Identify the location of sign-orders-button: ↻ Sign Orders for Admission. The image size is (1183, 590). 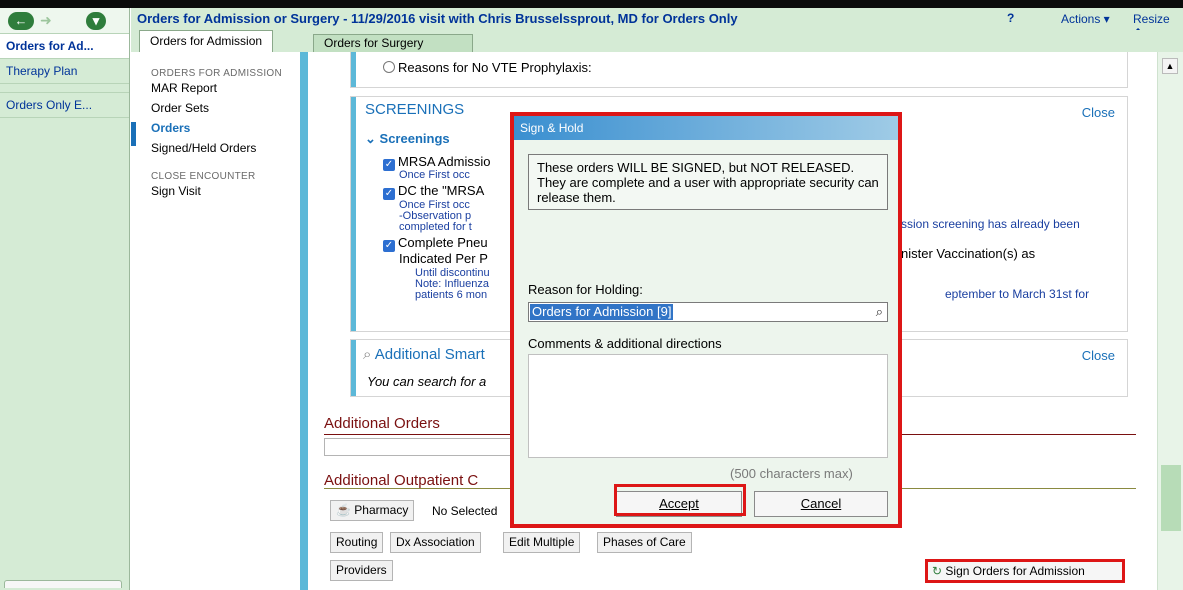
(1025, 571).